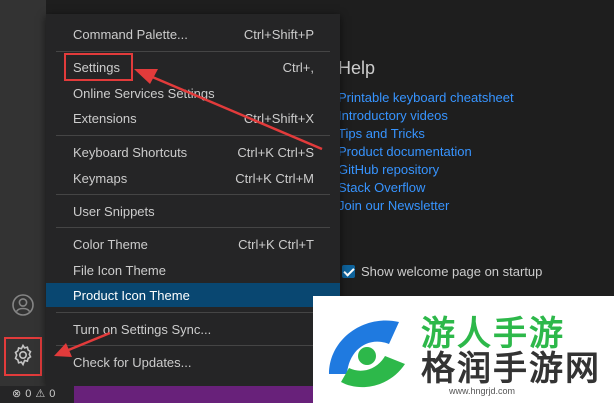 The width and height of the screenshot is (614, 403). I want to click on warning-count: 0, so click(52, 394).